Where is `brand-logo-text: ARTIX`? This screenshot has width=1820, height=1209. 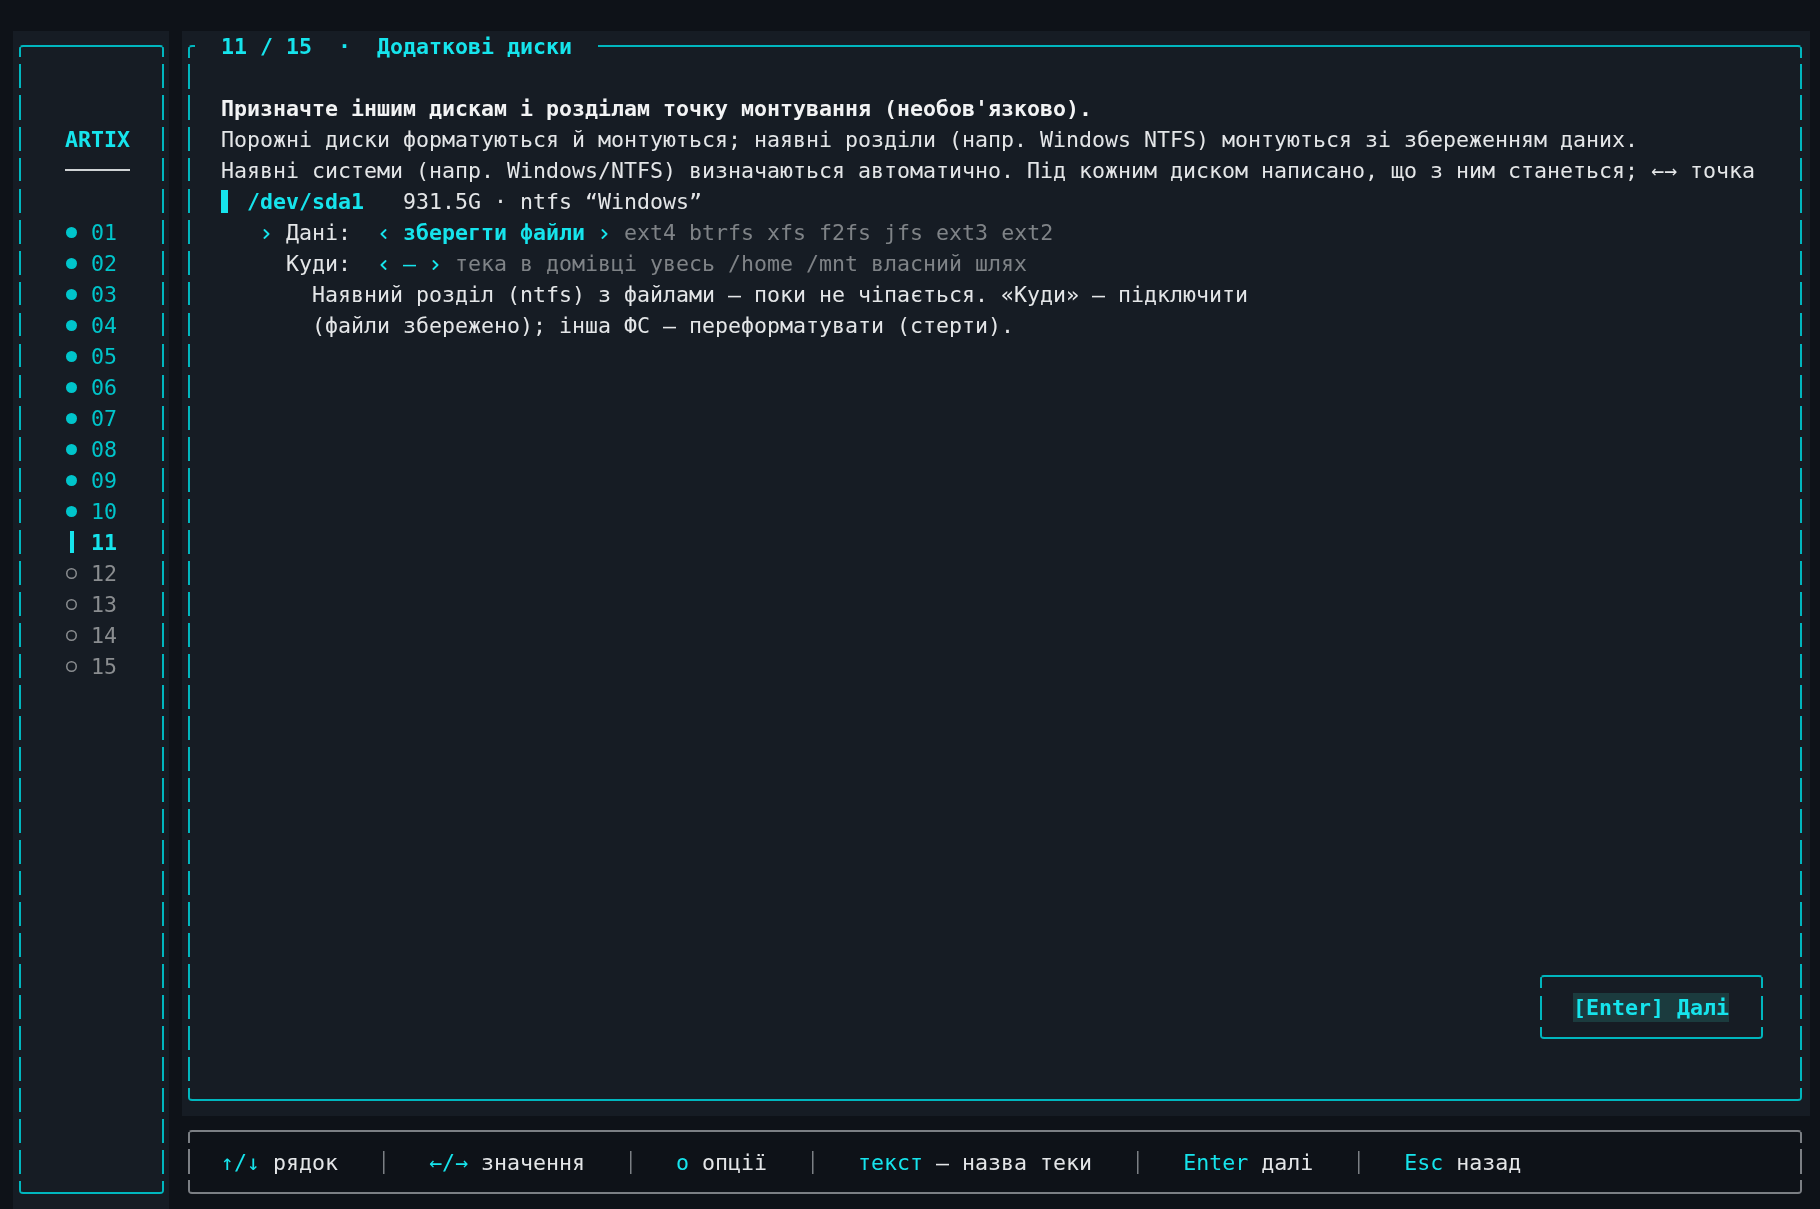 brand-logo-text: ARTIX is located at coordinates (97, 139).